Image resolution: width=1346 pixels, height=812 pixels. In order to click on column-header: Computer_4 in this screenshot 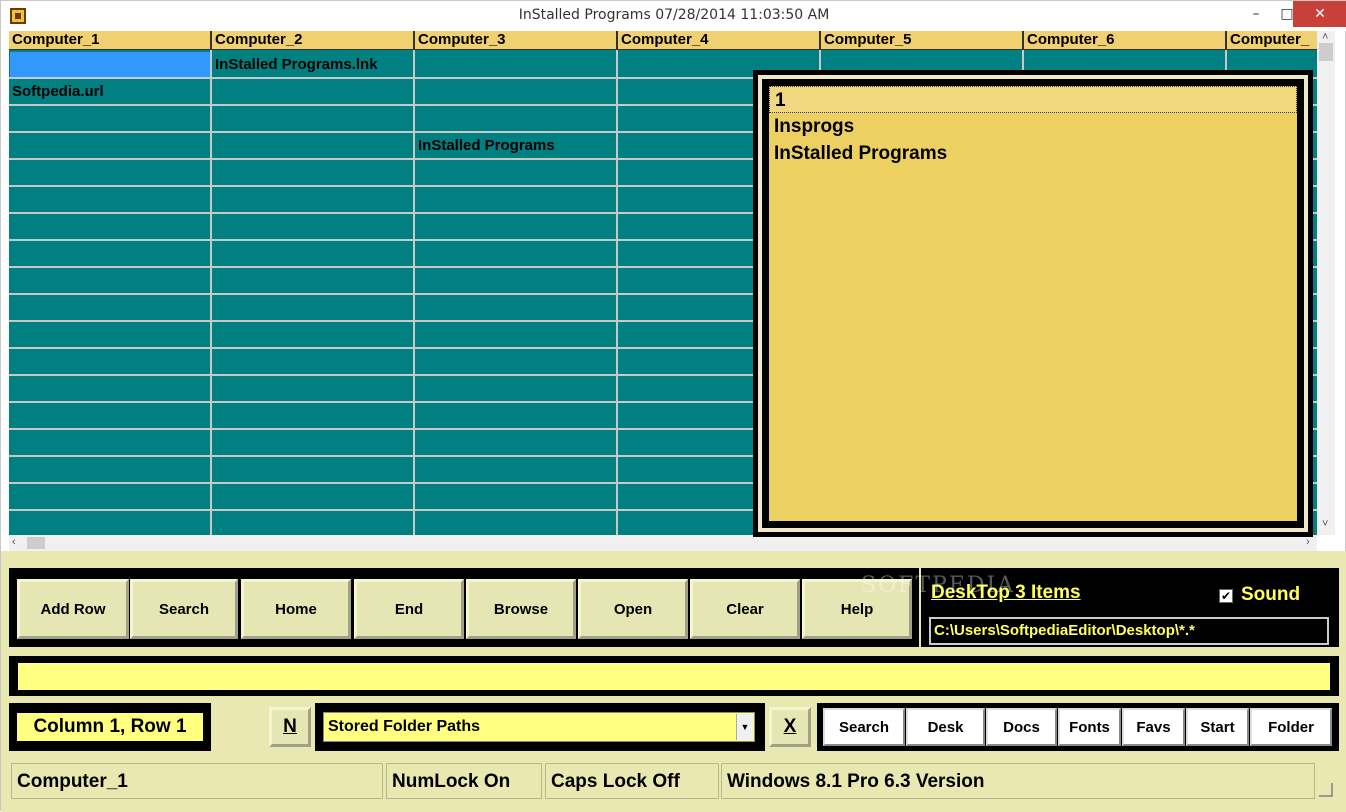, I will do `click(719, 40)`.